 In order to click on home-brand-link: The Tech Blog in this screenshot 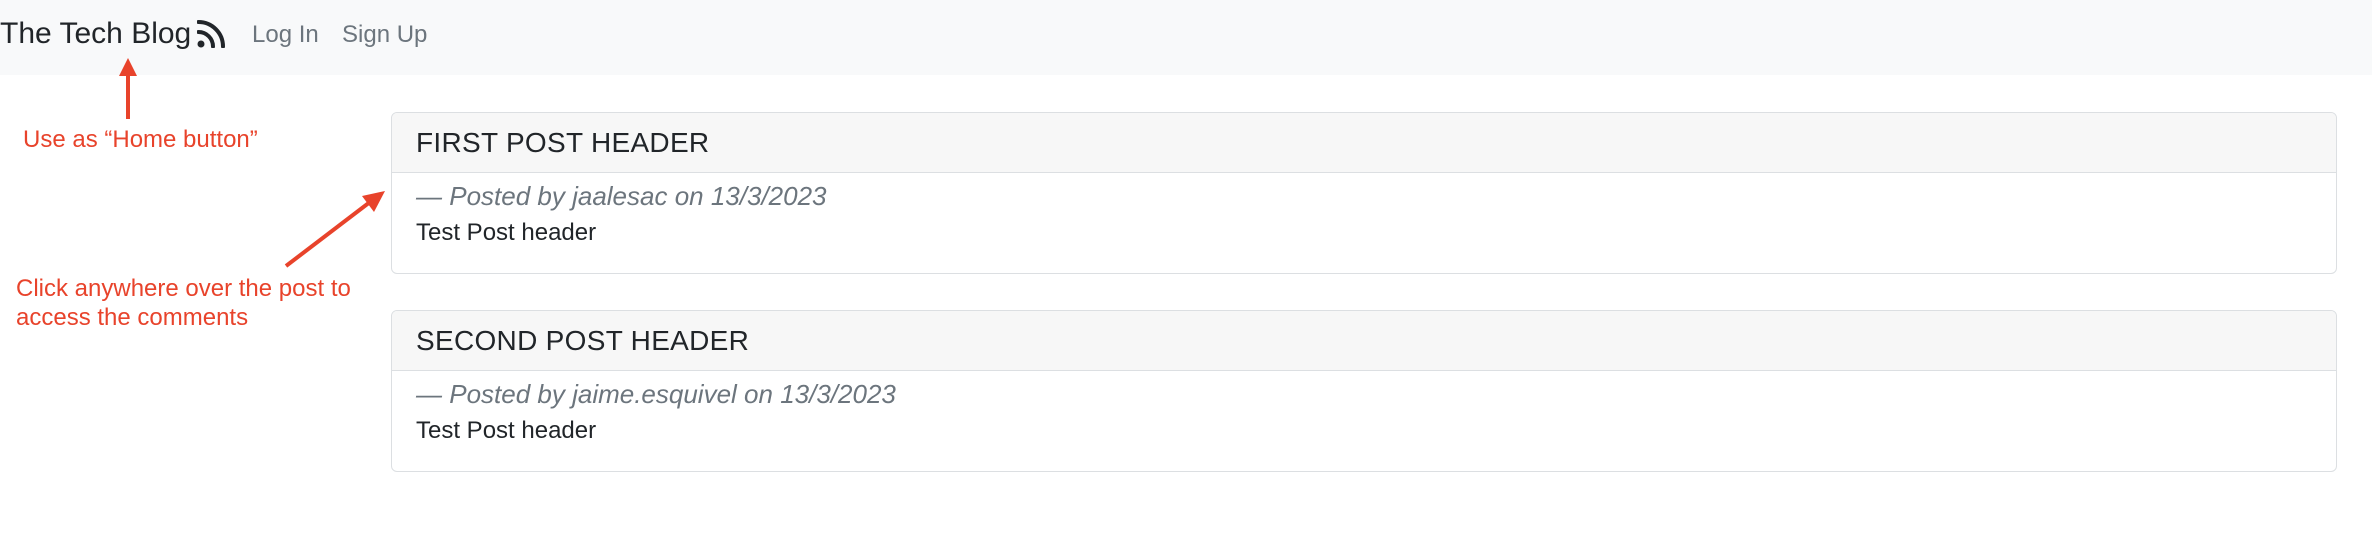, I will do `click(113, 34)`.